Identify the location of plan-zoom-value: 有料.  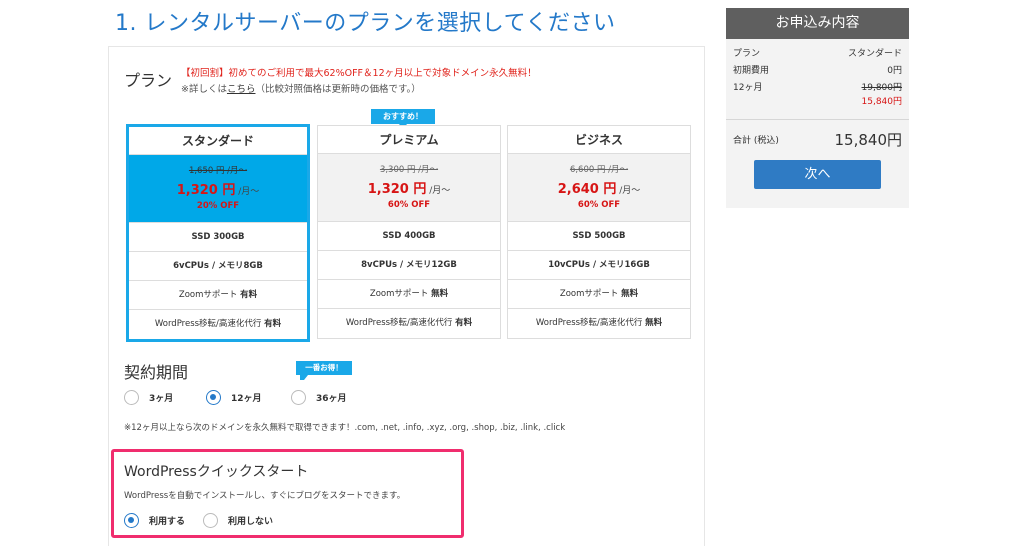
(249, 295).